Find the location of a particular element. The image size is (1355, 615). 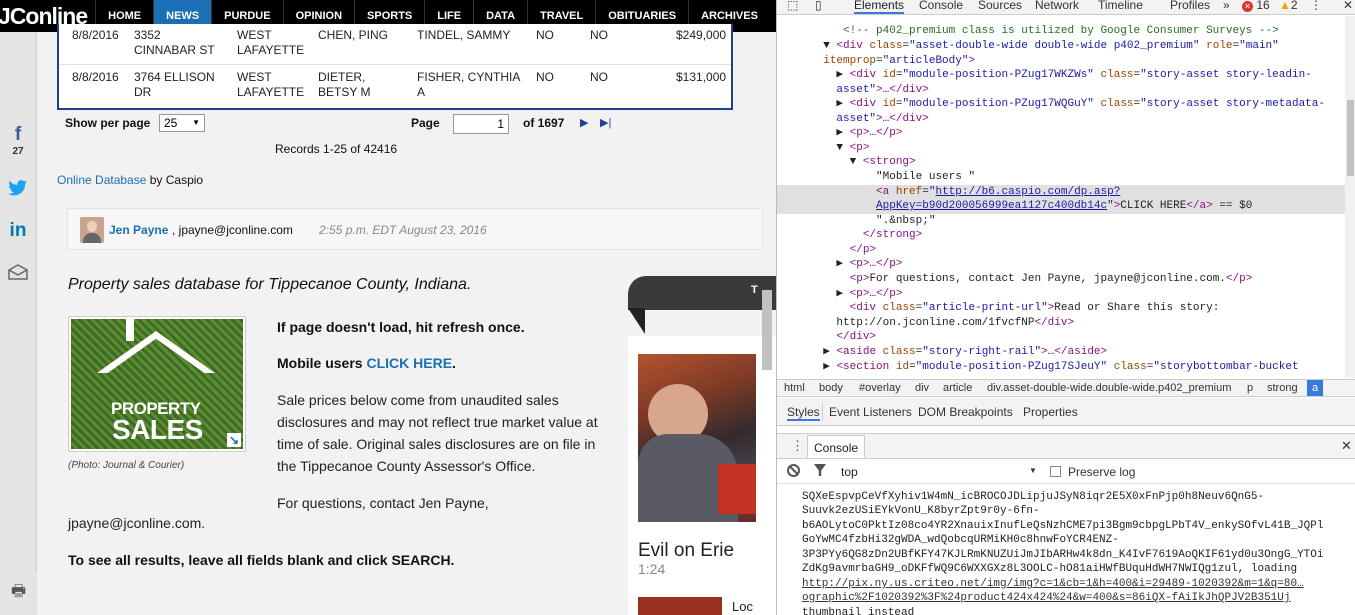

dom-node: ▼ <strong> is located at coordinates (1061, 162).